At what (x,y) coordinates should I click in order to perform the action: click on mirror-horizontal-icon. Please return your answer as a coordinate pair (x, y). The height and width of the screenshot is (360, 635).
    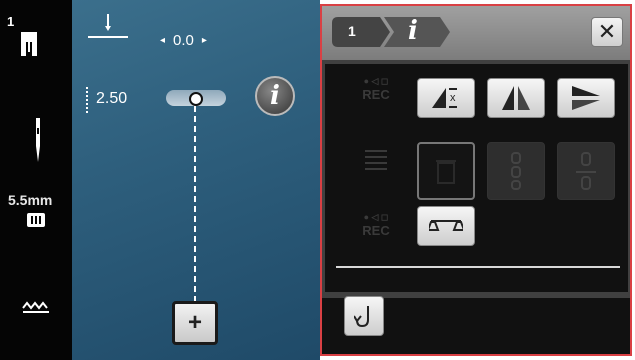
    Looking at the image, I should click on (516, 98).